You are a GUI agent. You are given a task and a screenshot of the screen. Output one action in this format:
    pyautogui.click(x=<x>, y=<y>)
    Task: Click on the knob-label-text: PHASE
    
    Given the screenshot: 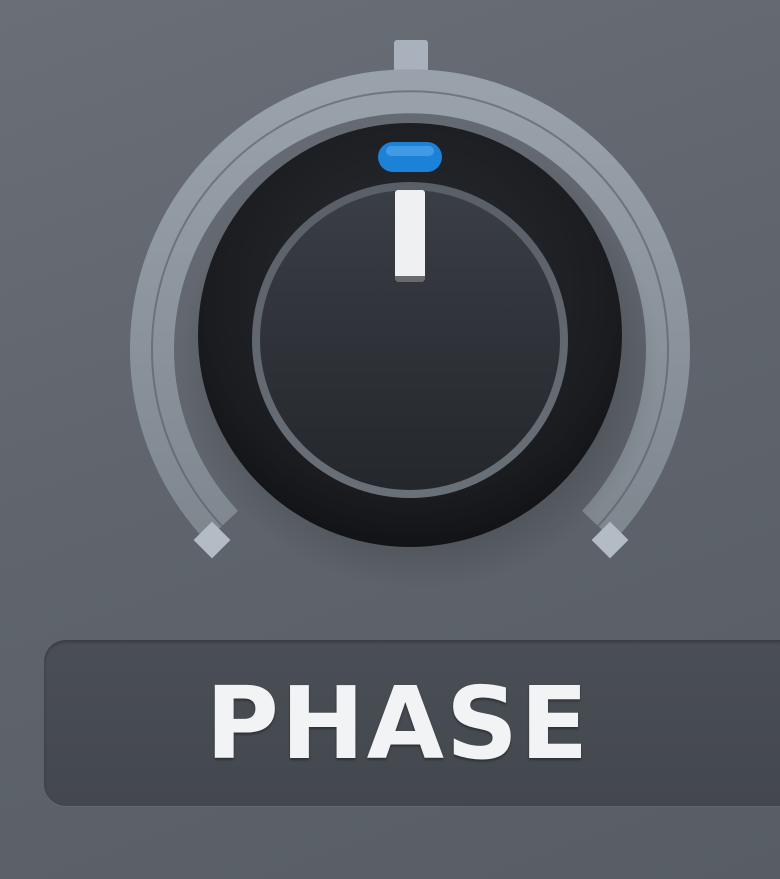 What is the action you would take?
    pyautogui.click(x=398, y=723)
    